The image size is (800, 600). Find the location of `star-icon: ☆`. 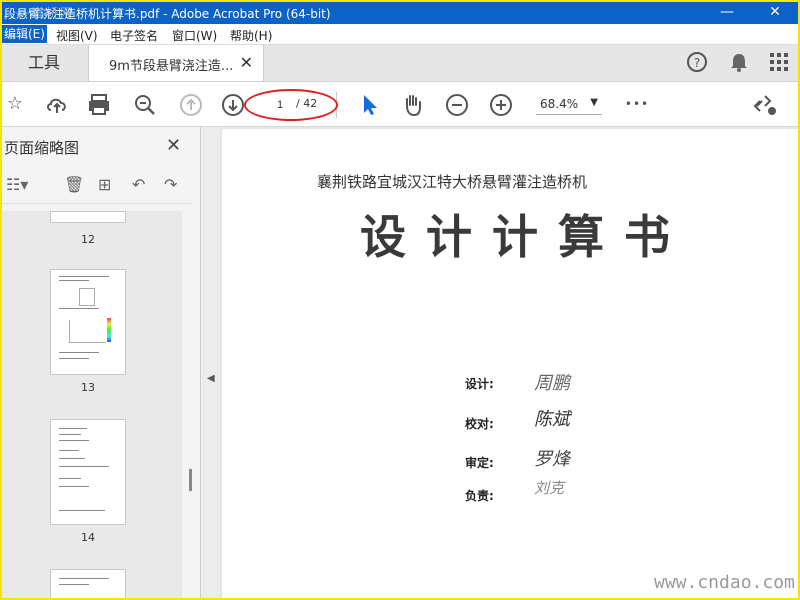

star-icon: ☆ is located at coordinates (15, 105).